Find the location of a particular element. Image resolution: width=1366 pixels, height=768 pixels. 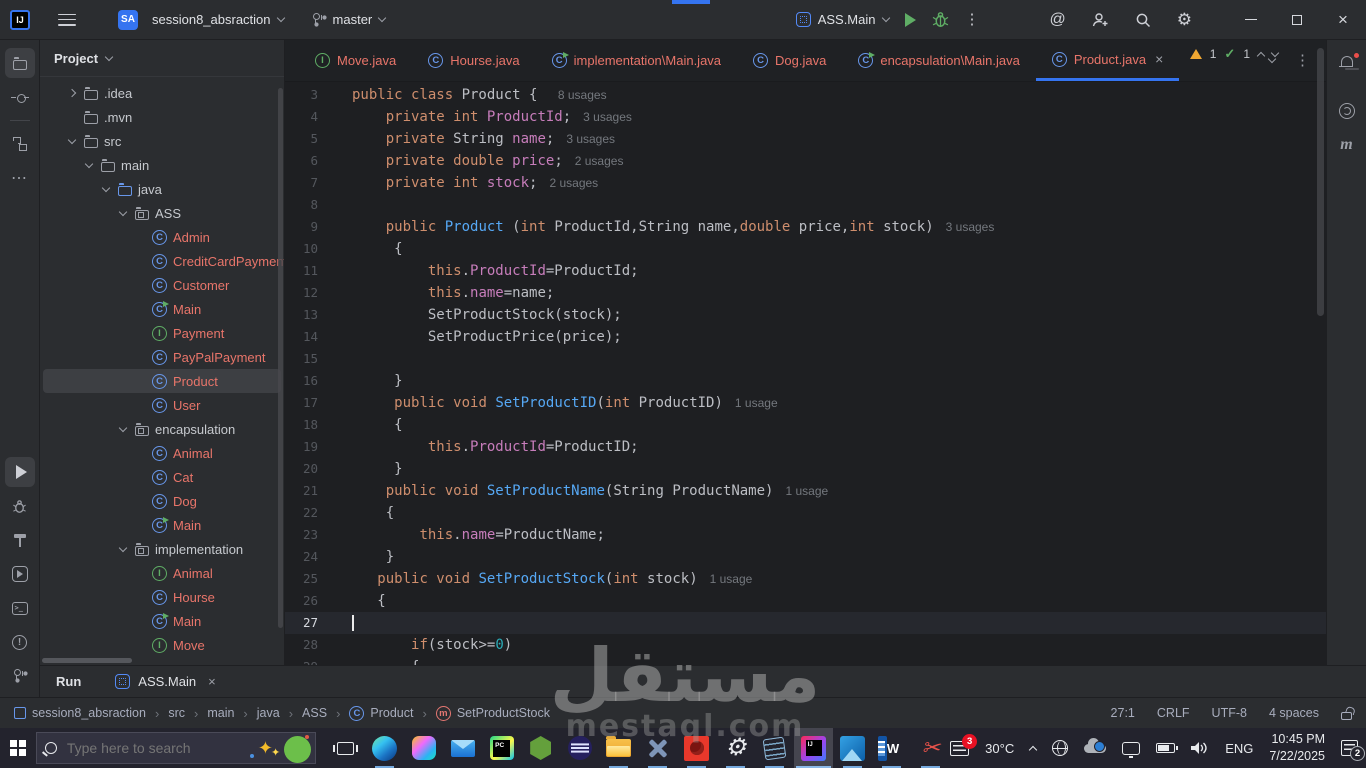

inspections-widget: 1 ✓ 1 is located at coordinates (1234, 54).